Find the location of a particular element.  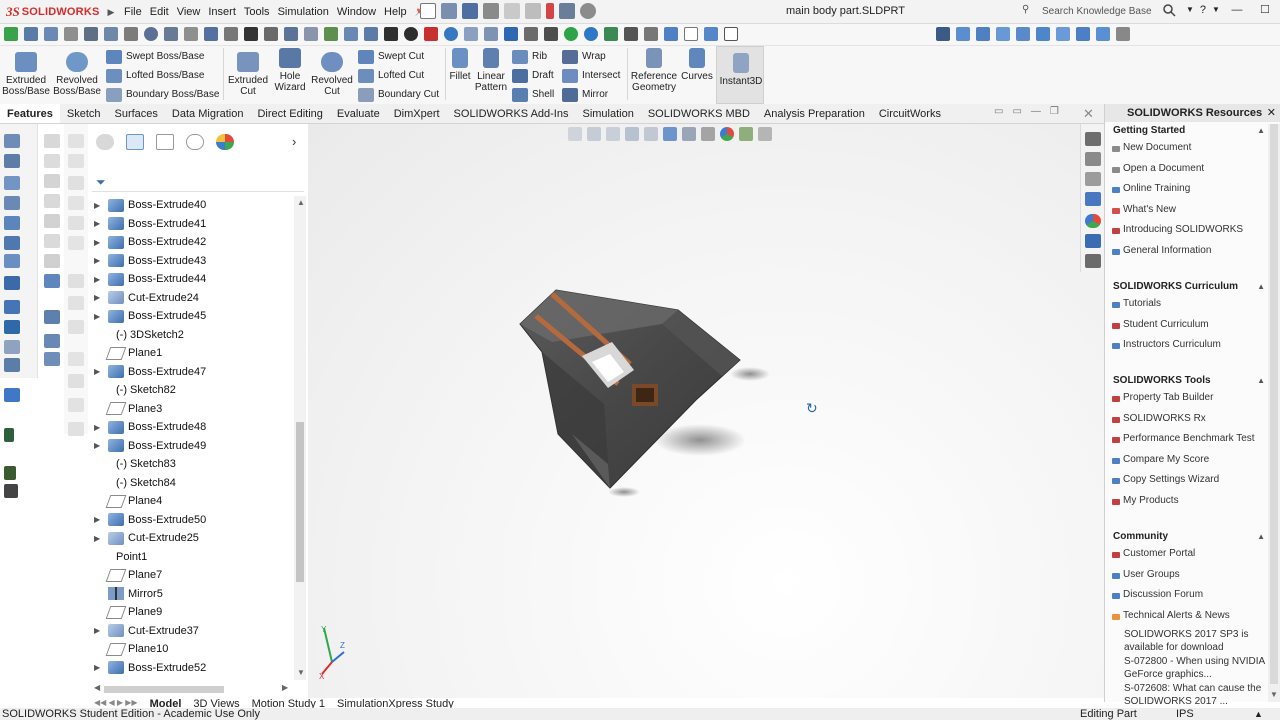

open-folder-icon is located at coordinates (449, 11).